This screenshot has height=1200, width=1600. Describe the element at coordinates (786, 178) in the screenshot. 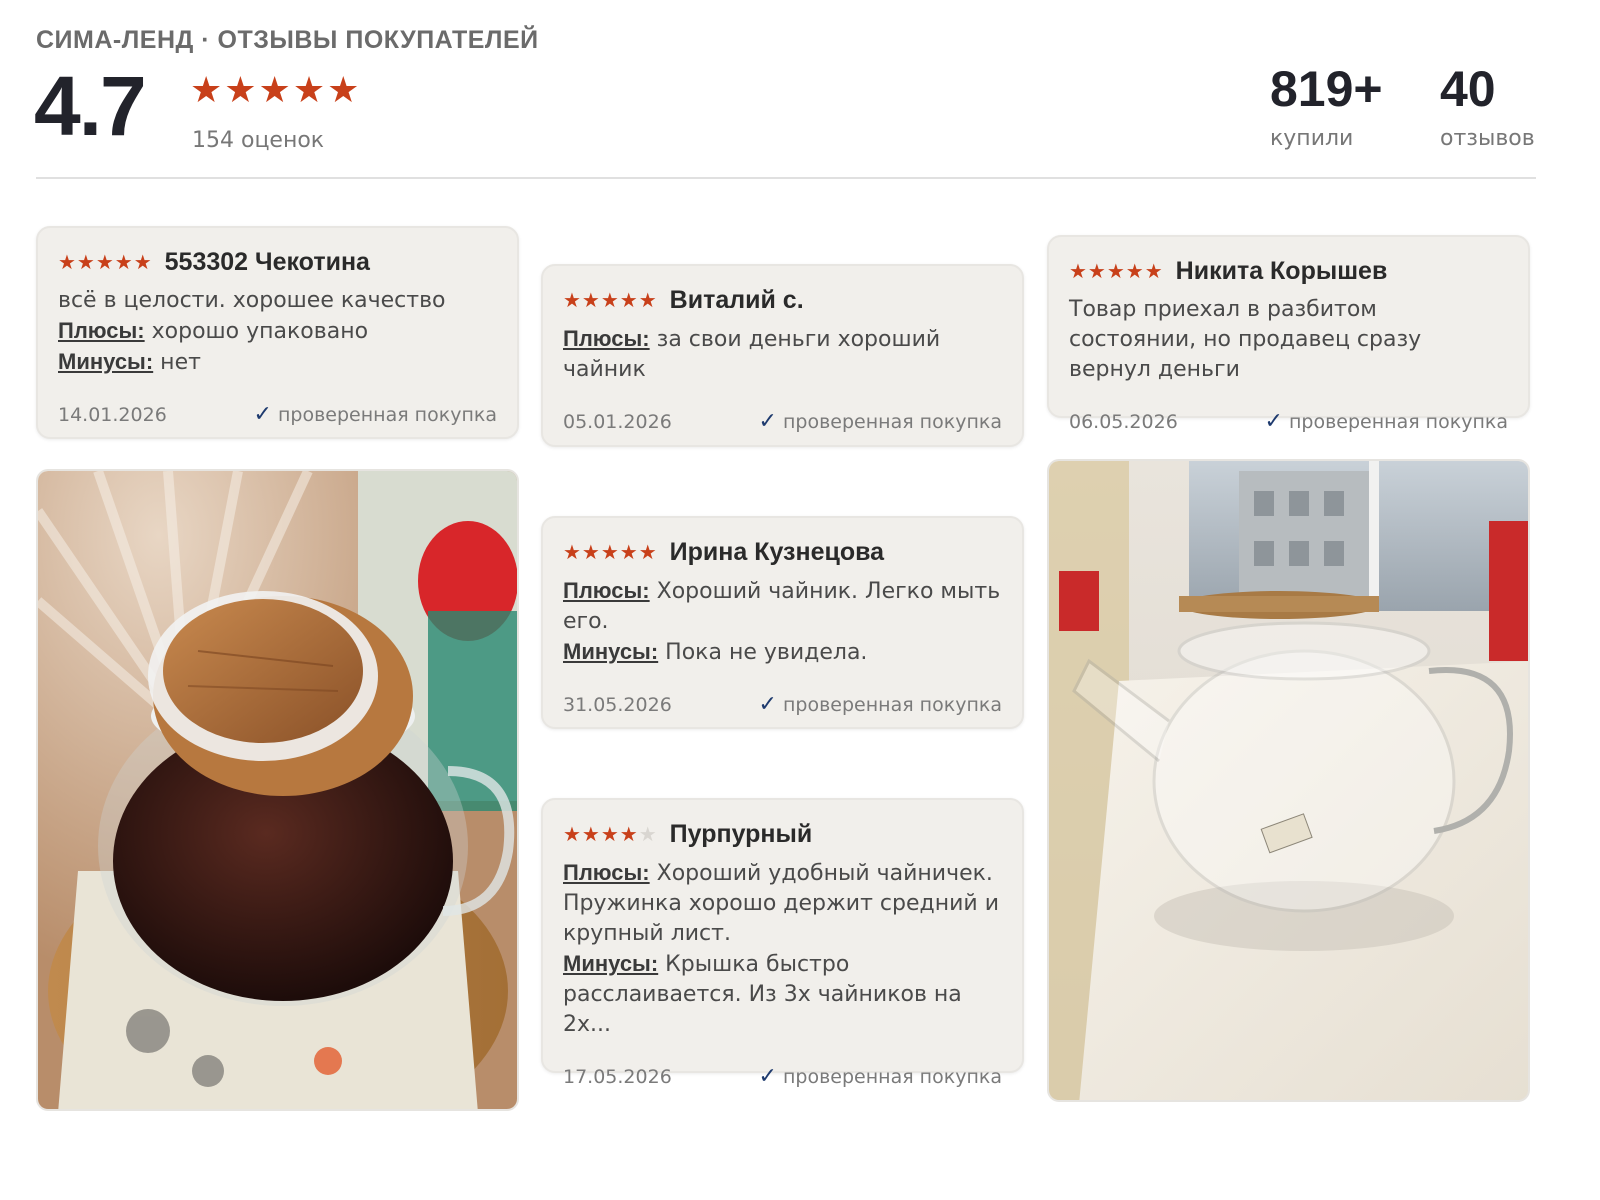

I see `header-divider` at that location.